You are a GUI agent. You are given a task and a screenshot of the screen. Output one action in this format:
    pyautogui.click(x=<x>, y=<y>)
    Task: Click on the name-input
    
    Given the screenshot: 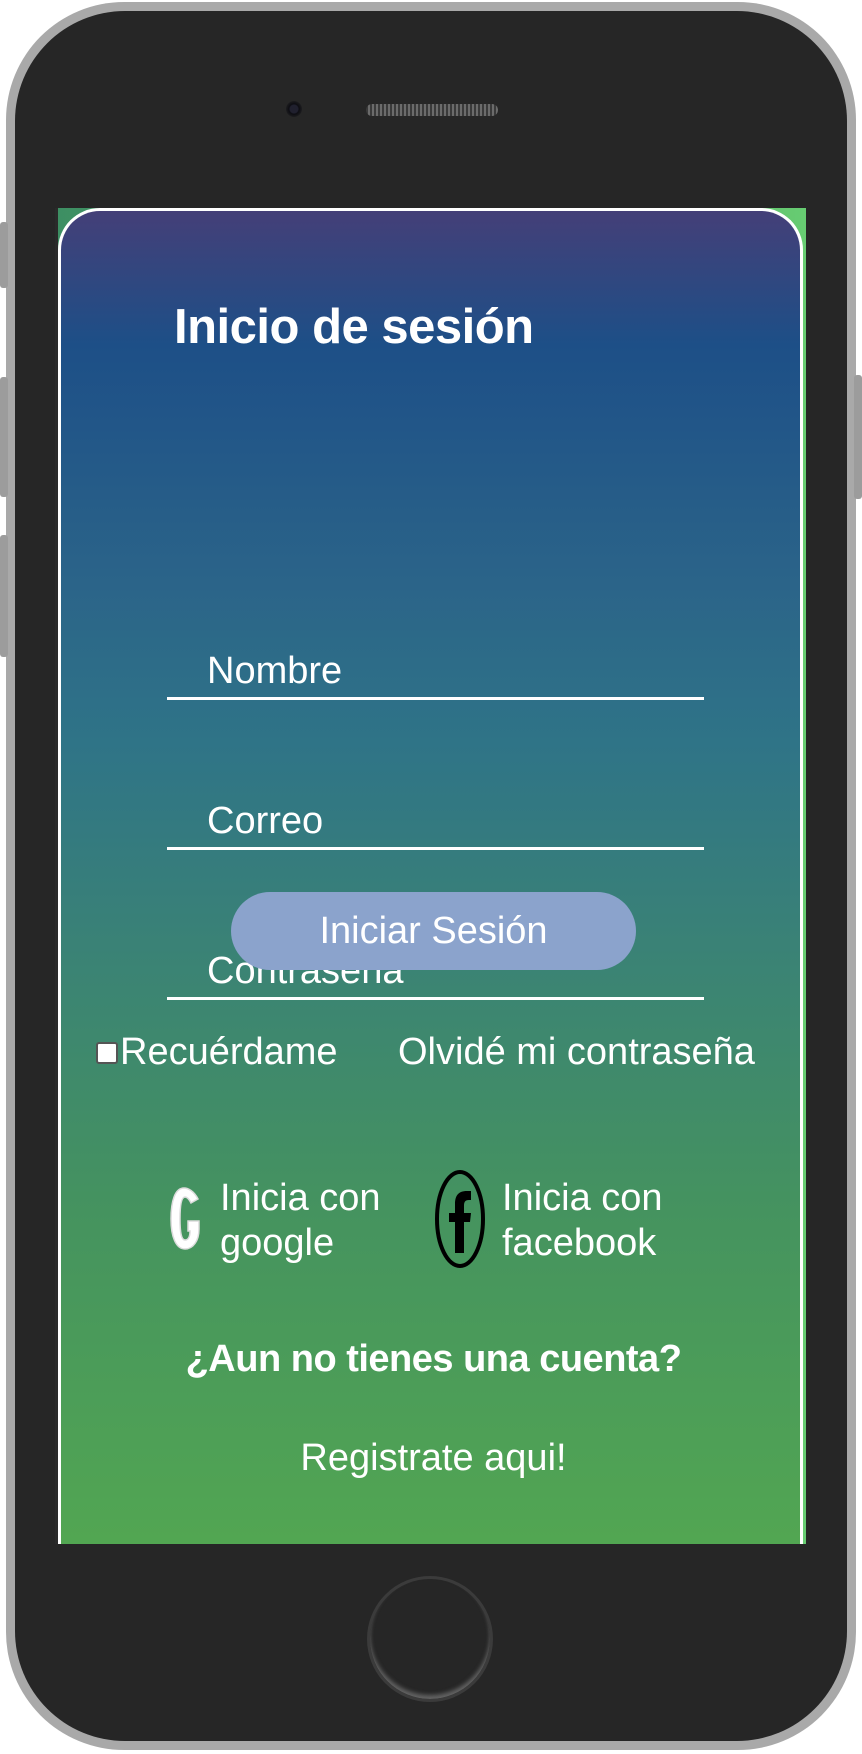 What is the action you would take?
    pyautogui.click(x=447, y=671)
    